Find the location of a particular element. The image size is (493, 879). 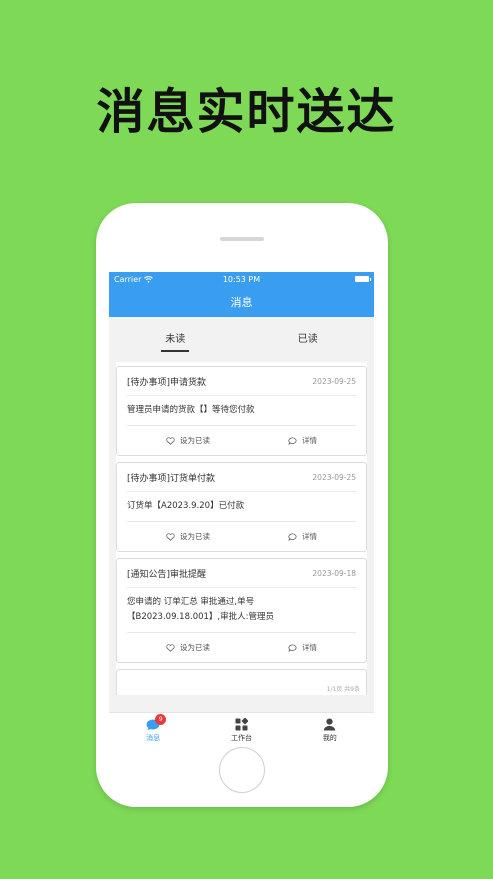

message-date: 2023-09-18 is located at coordinates (334, 573).